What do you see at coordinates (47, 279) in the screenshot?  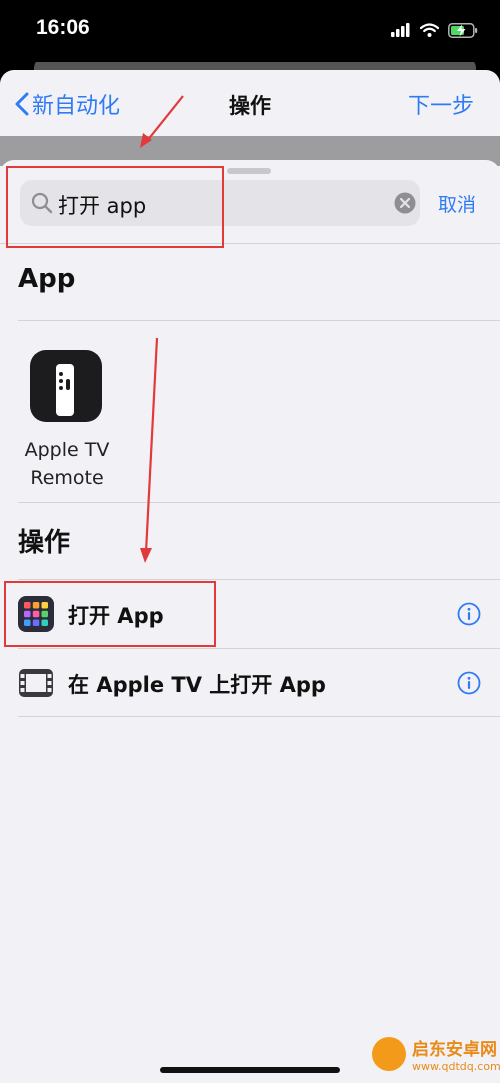 I see `apps-section-title: App` at bounding box center [47, 279].